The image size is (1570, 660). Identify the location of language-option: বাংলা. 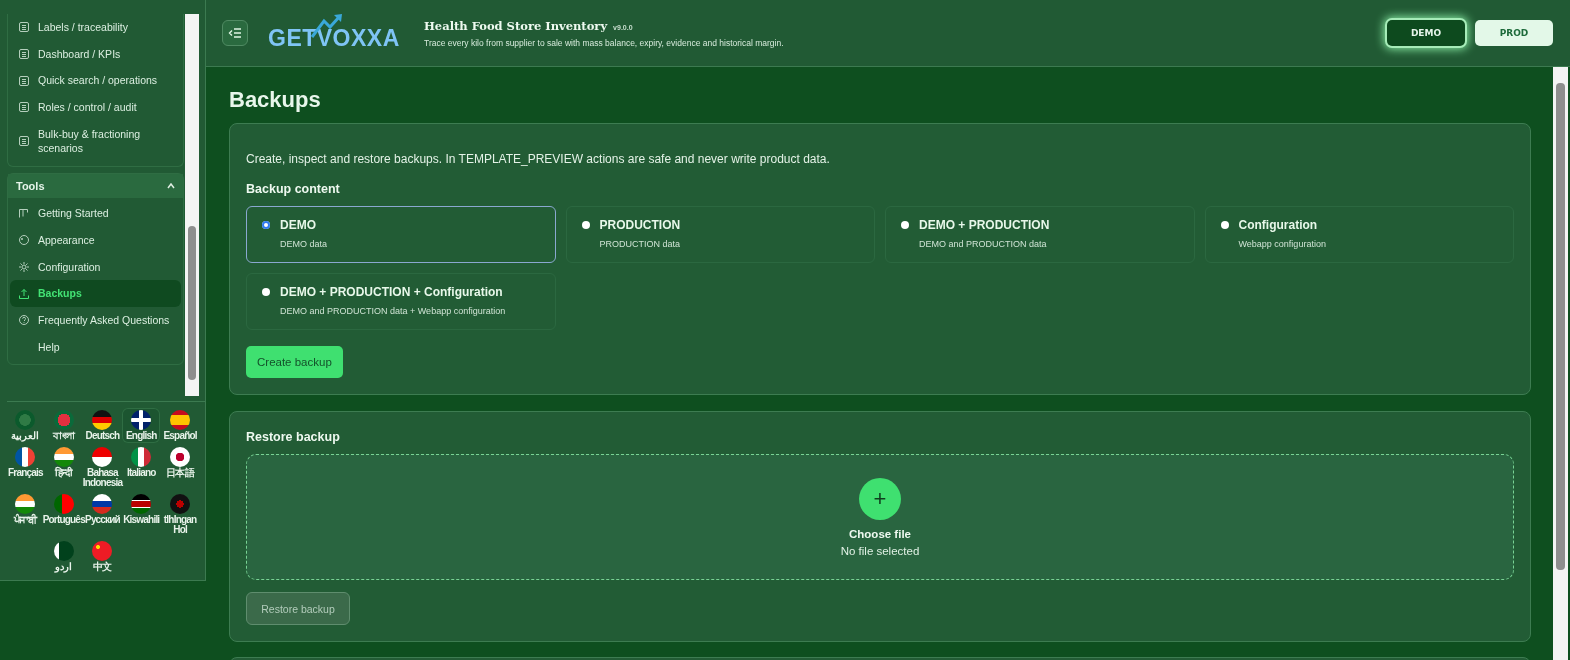
(63, 425).